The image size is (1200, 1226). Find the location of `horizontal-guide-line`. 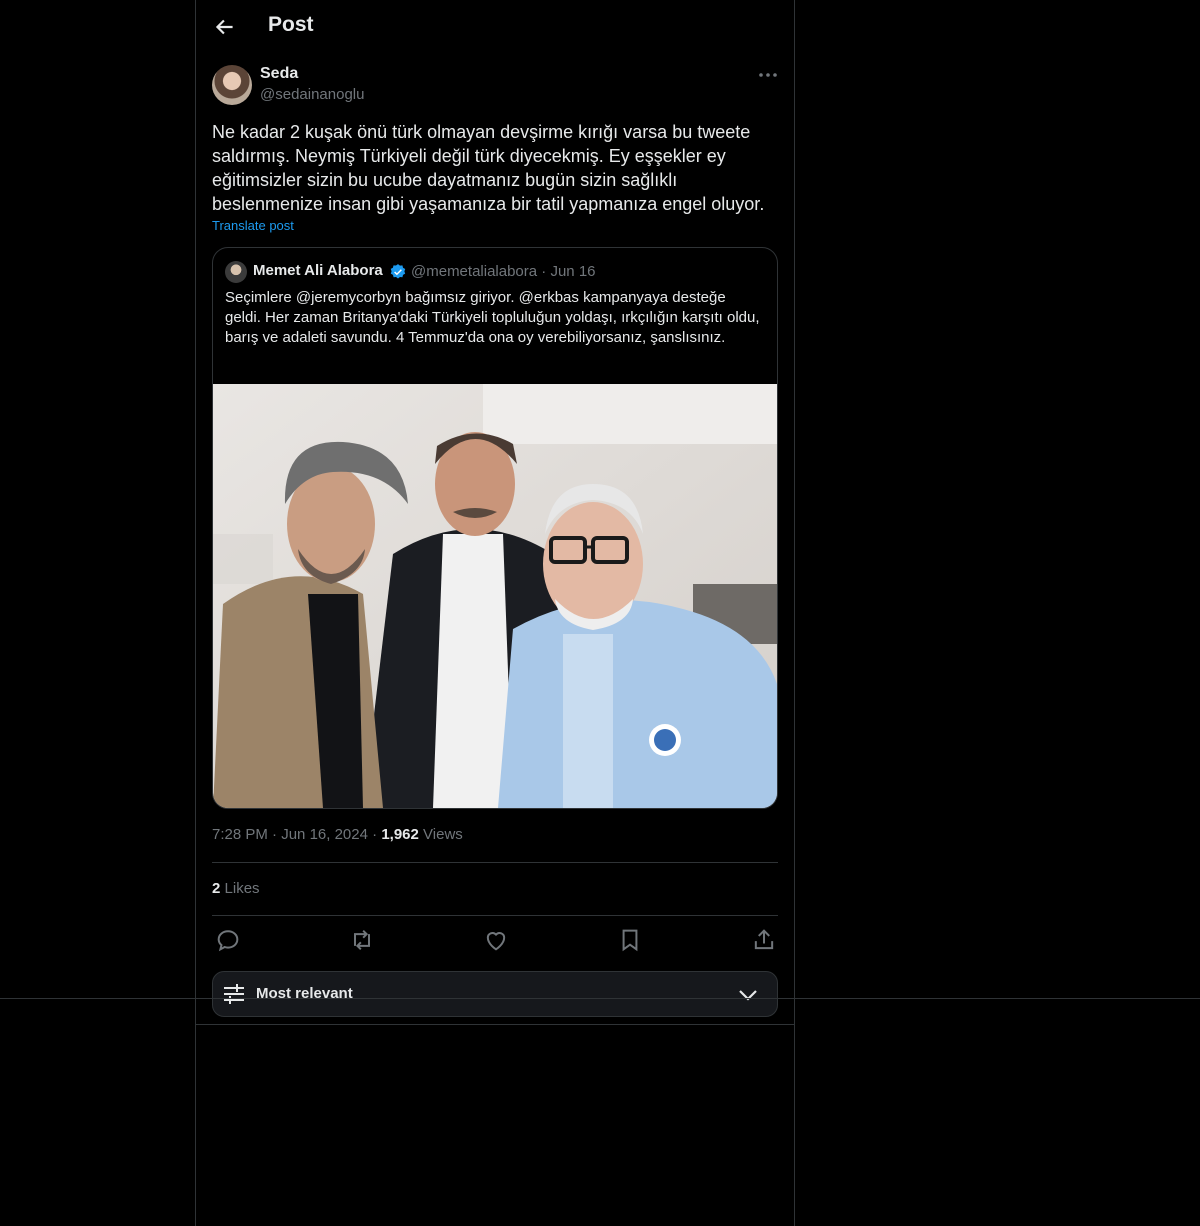

horizontal-guide-line is located at coordinates (600, 998).